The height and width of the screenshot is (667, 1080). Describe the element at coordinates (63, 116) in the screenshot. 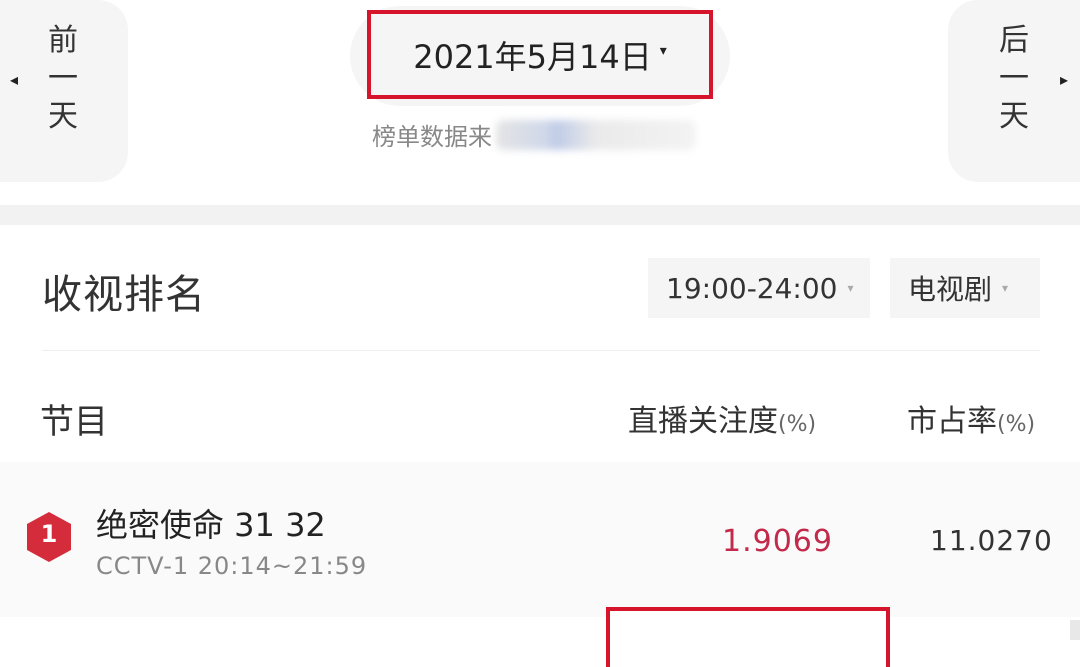

I see `prev-day-char: 天` at that location.